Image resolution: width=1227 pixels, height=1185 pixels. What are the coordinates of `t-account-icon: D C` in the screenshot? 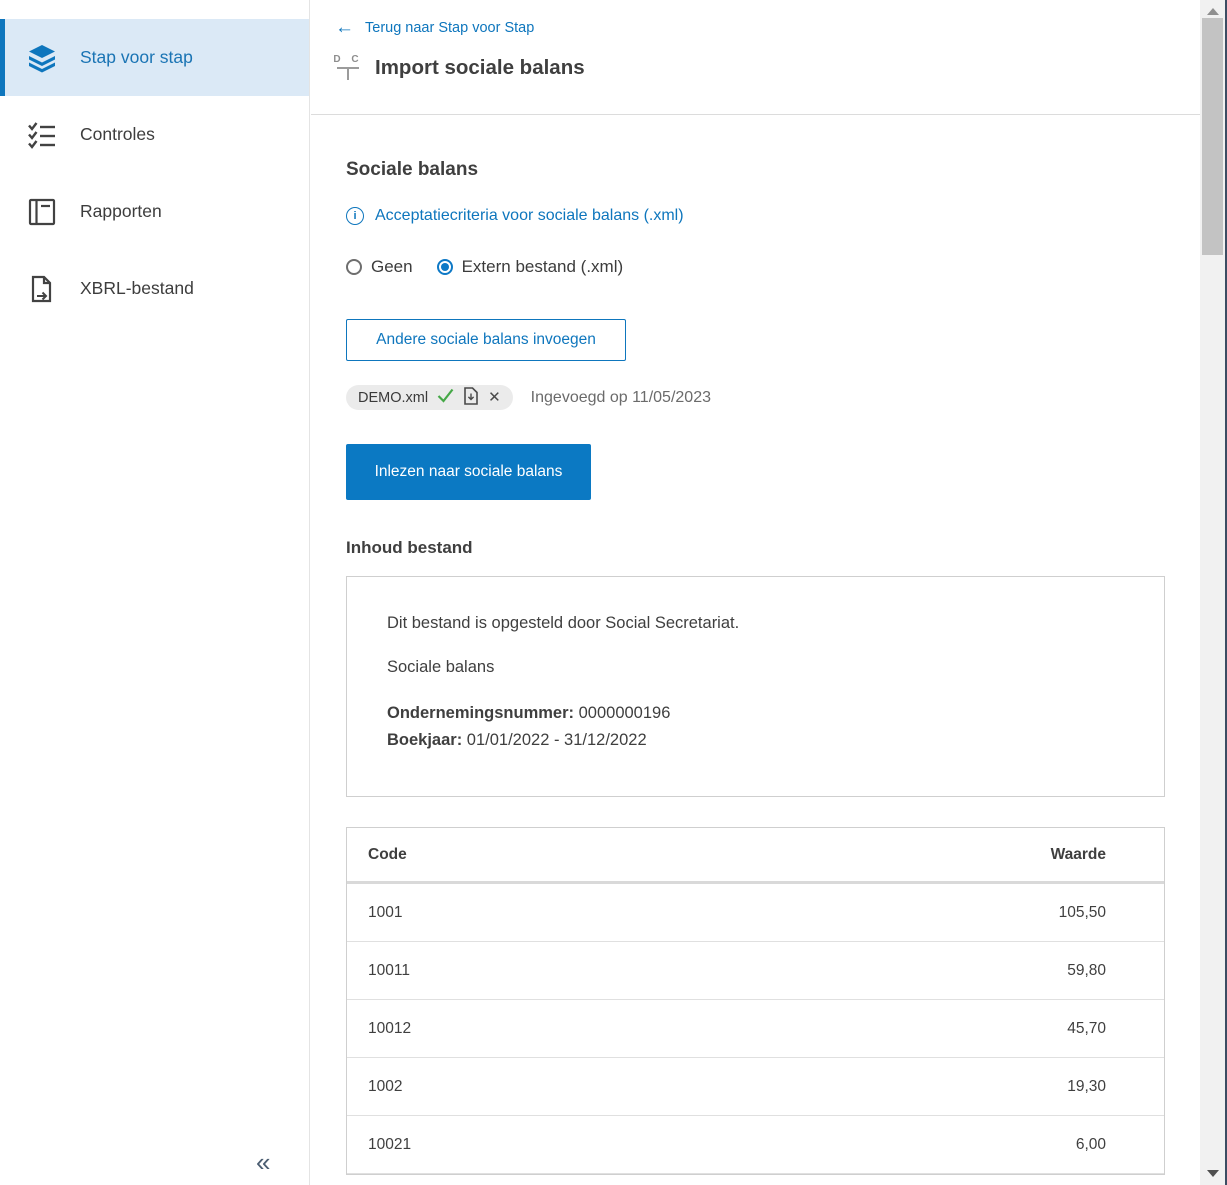 It's located at (347, 67).